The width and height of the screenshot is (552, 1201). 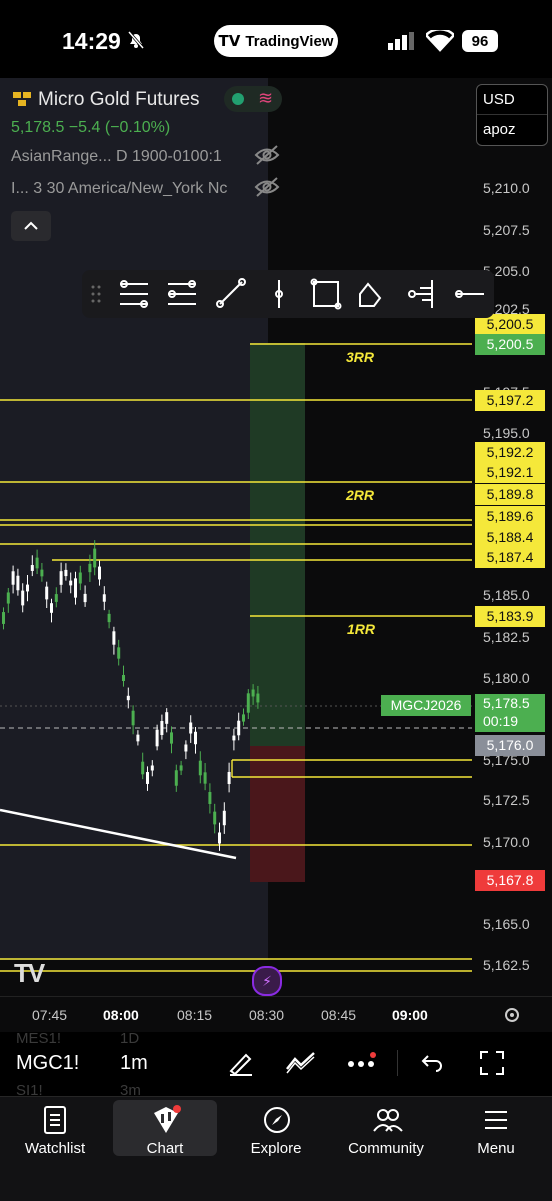 What do you see at coordinates (165, 1148) in the screenshot?
I see `nav-label: Chart` at bounding box center [165, 1148].